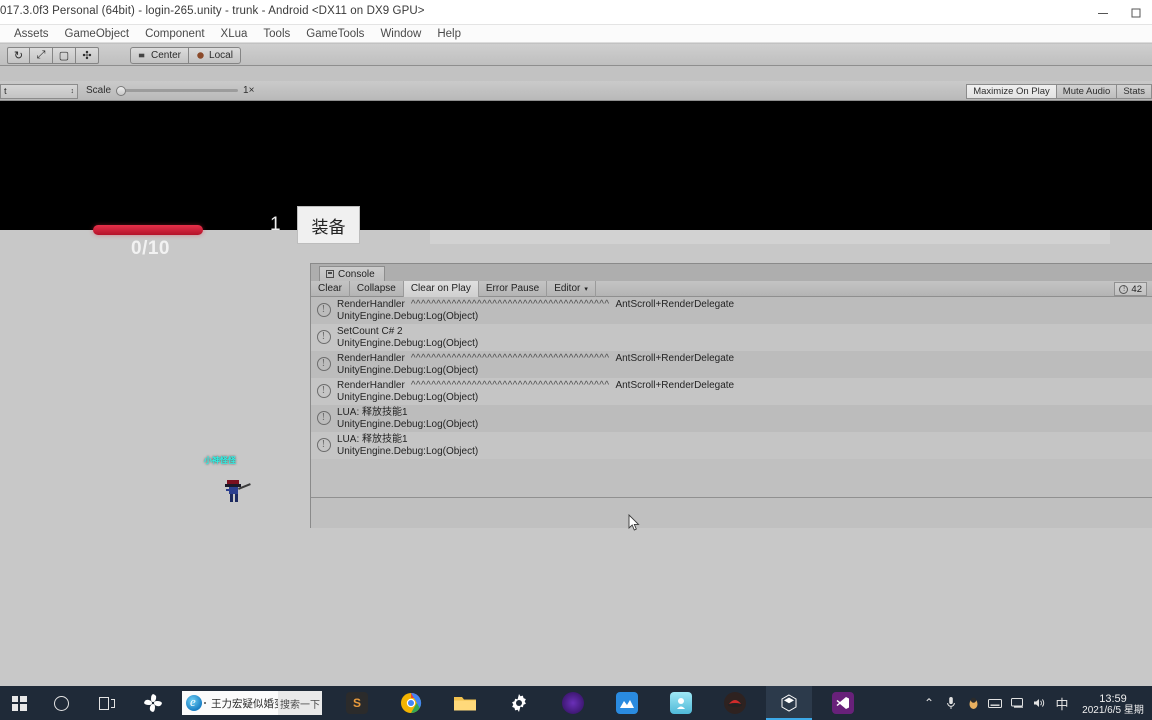  What do you see at coordinates (1011, 91) in the screenshot?
I see `maximize-on-play-toggle: Maximize On Play` at bounding box center [1011, 91].